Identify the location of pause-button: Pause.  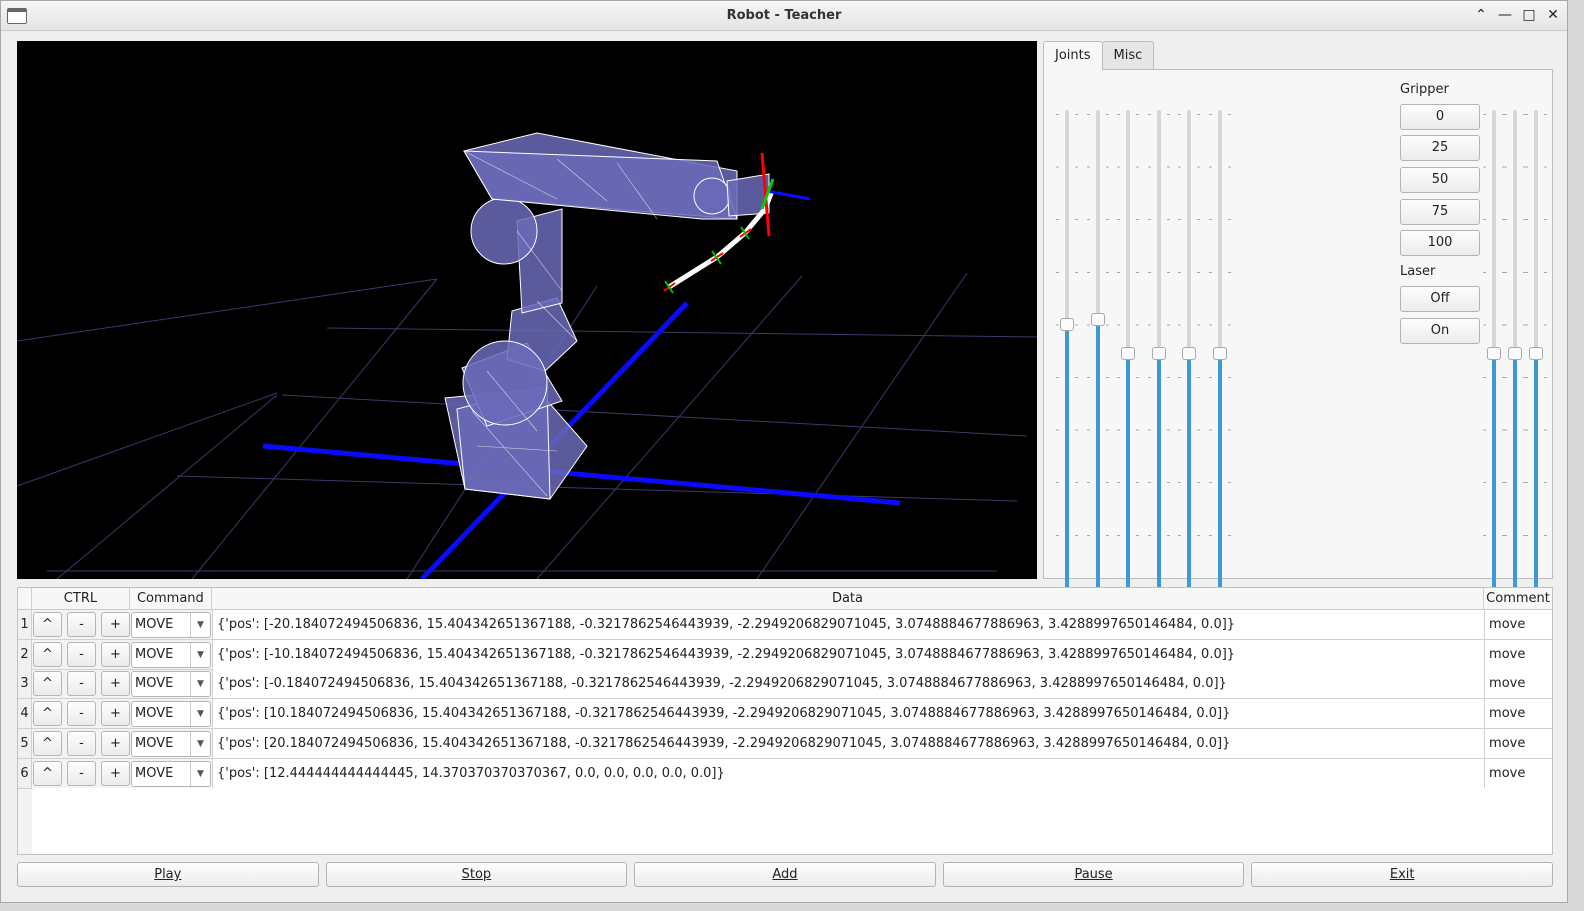
(1093, 874).